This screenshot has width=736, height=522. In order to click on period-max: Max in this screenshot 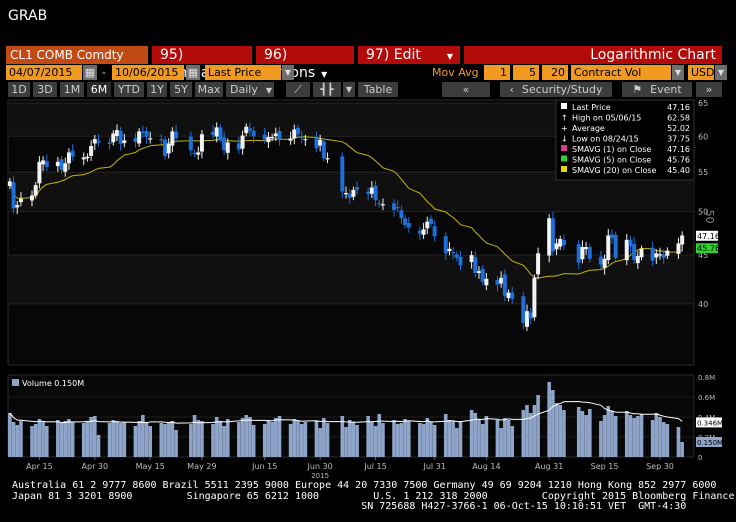, I will do `click(209, 89)`.